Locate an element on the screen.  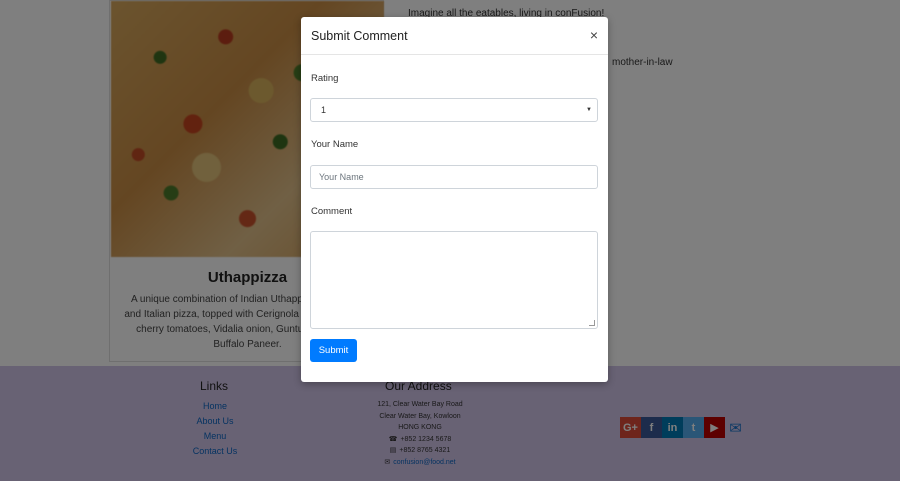
close-button: × is located at coordinates (594, 35).